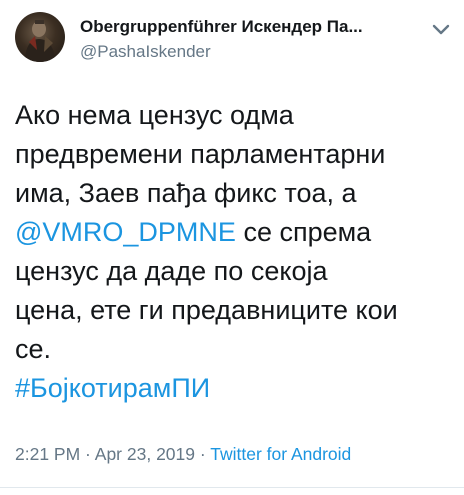 The height and width of the screenshot is (495, 464). I want to click on tweet-text-line: @VMRO_DPMNE се спрема, so click(237, 232).